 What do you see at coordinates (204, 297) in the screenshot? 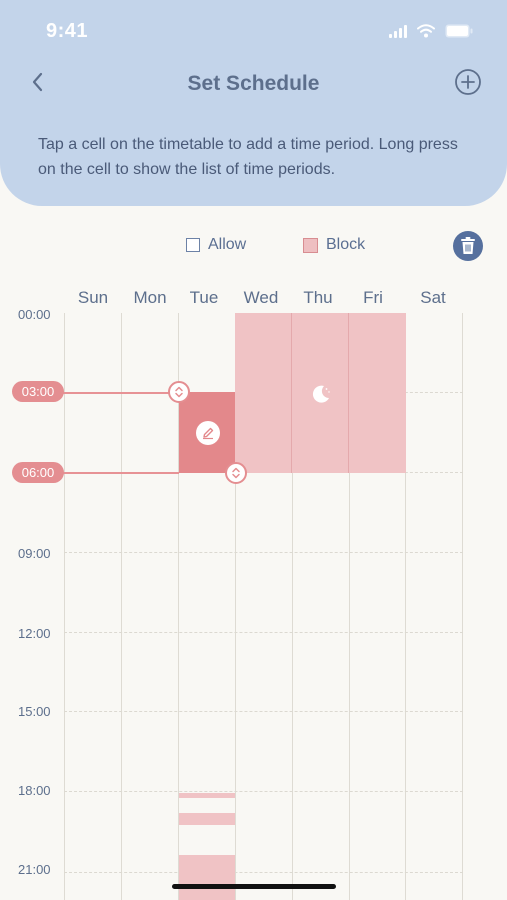
I see `day-header-tue: Tue` at bounding box center [204, 297].